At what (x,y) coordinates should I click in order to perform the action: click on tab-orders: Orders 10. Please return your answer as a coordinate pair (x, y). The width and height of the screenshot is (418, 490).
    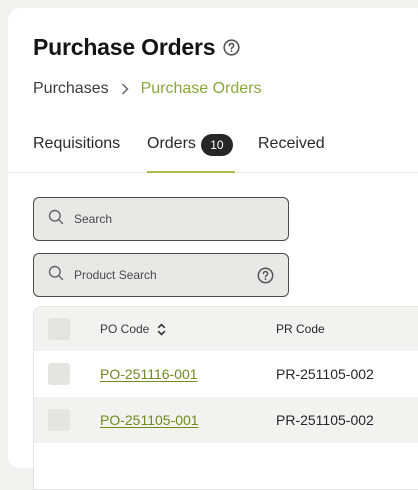
    Looking at the image, I should click on (191, 149).